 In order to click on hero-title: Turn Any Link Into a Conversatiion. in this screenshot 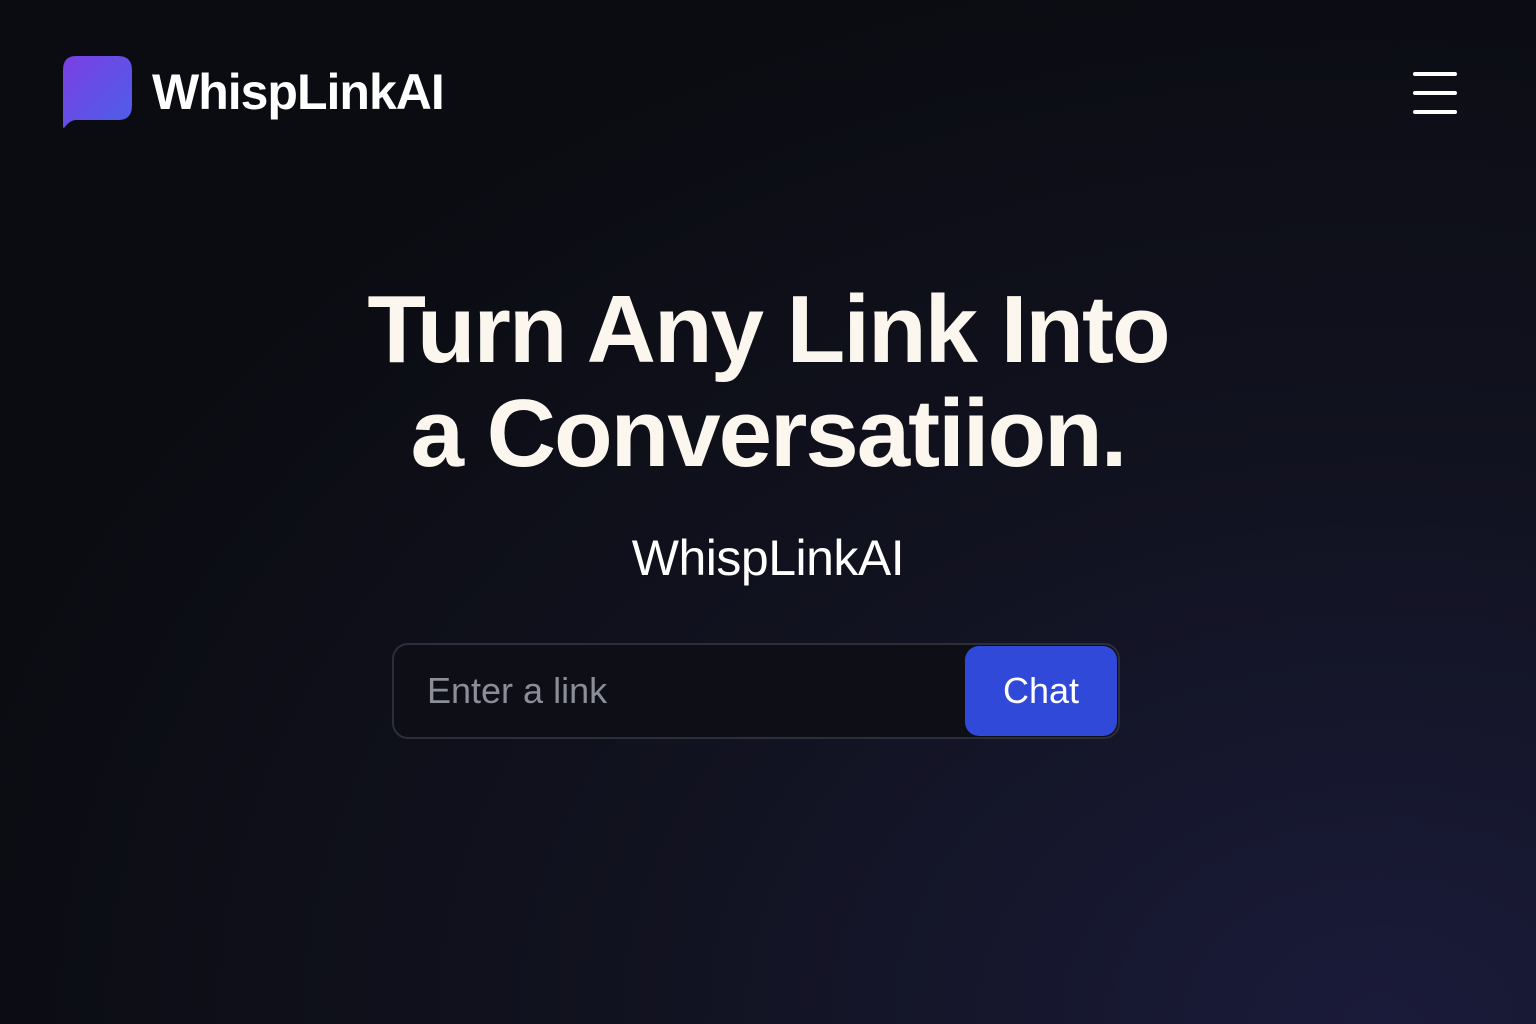, I will do `click(768, 382)`.